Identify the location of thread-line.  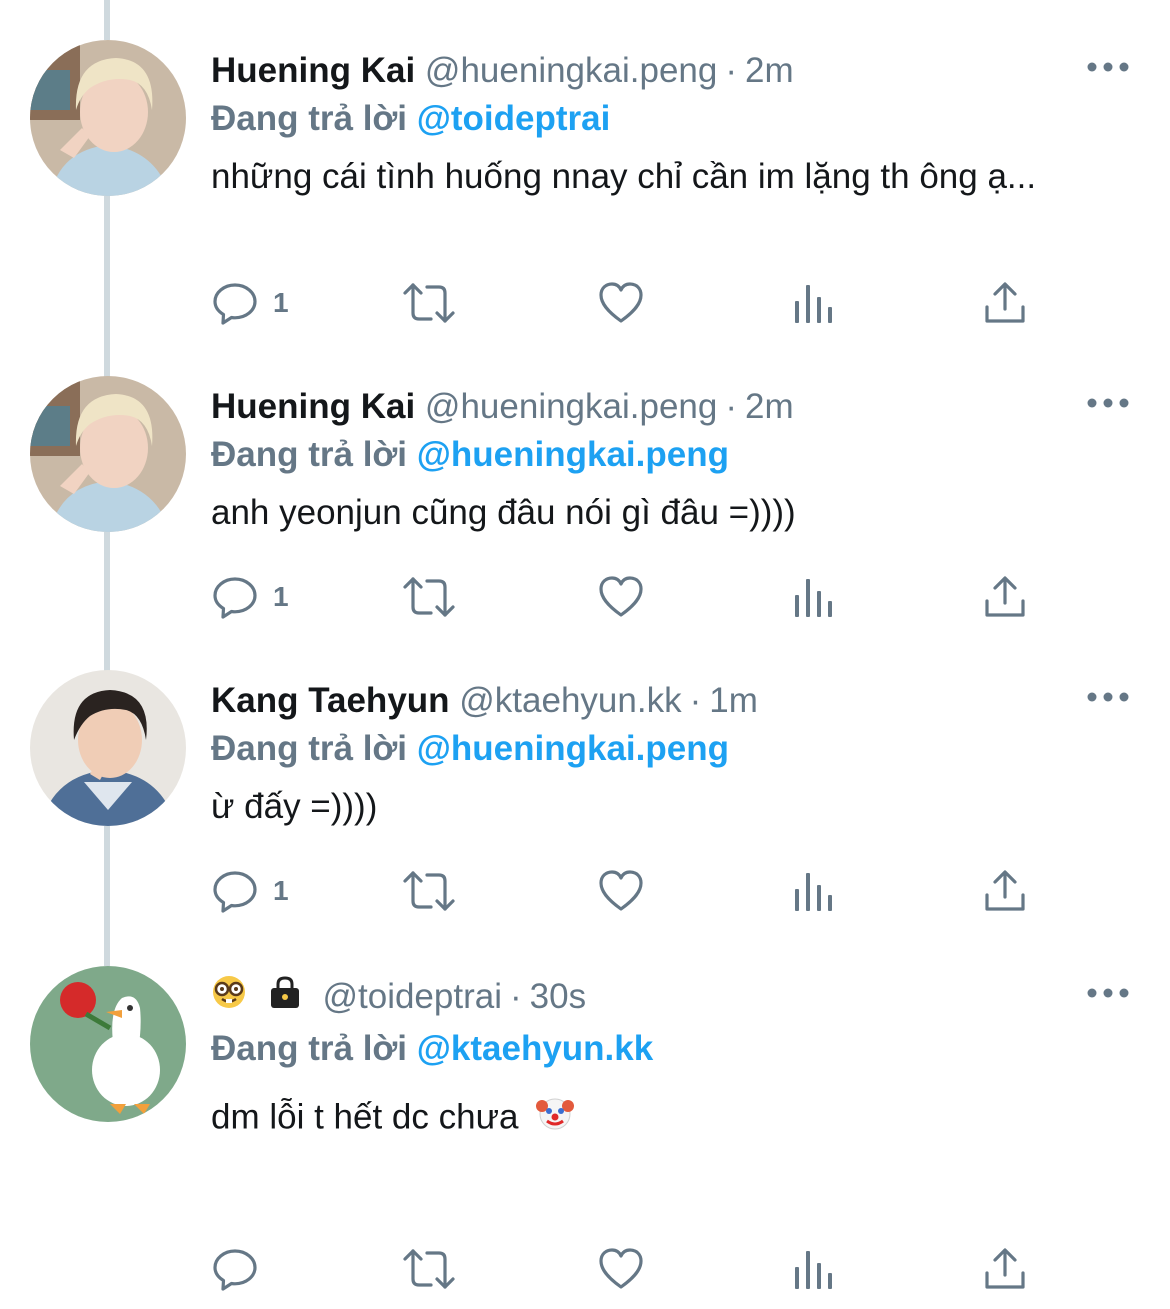
(107, 20).